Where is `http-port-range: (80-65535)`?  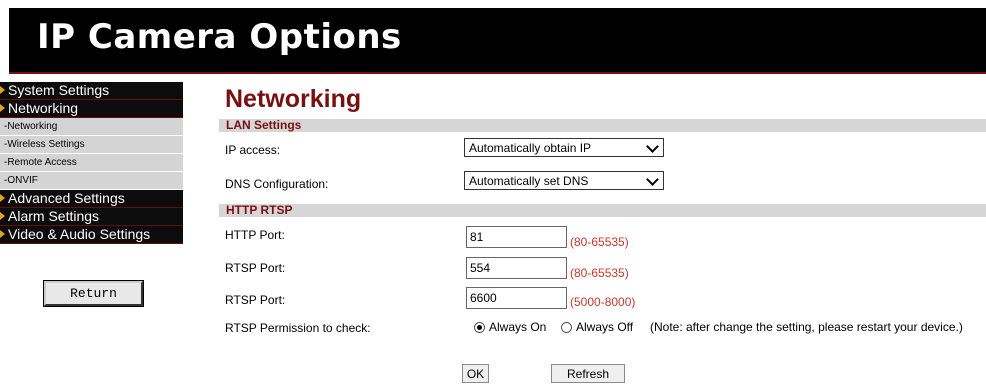 http-port-range: (80-65535) is located at coordinates (599, 242).